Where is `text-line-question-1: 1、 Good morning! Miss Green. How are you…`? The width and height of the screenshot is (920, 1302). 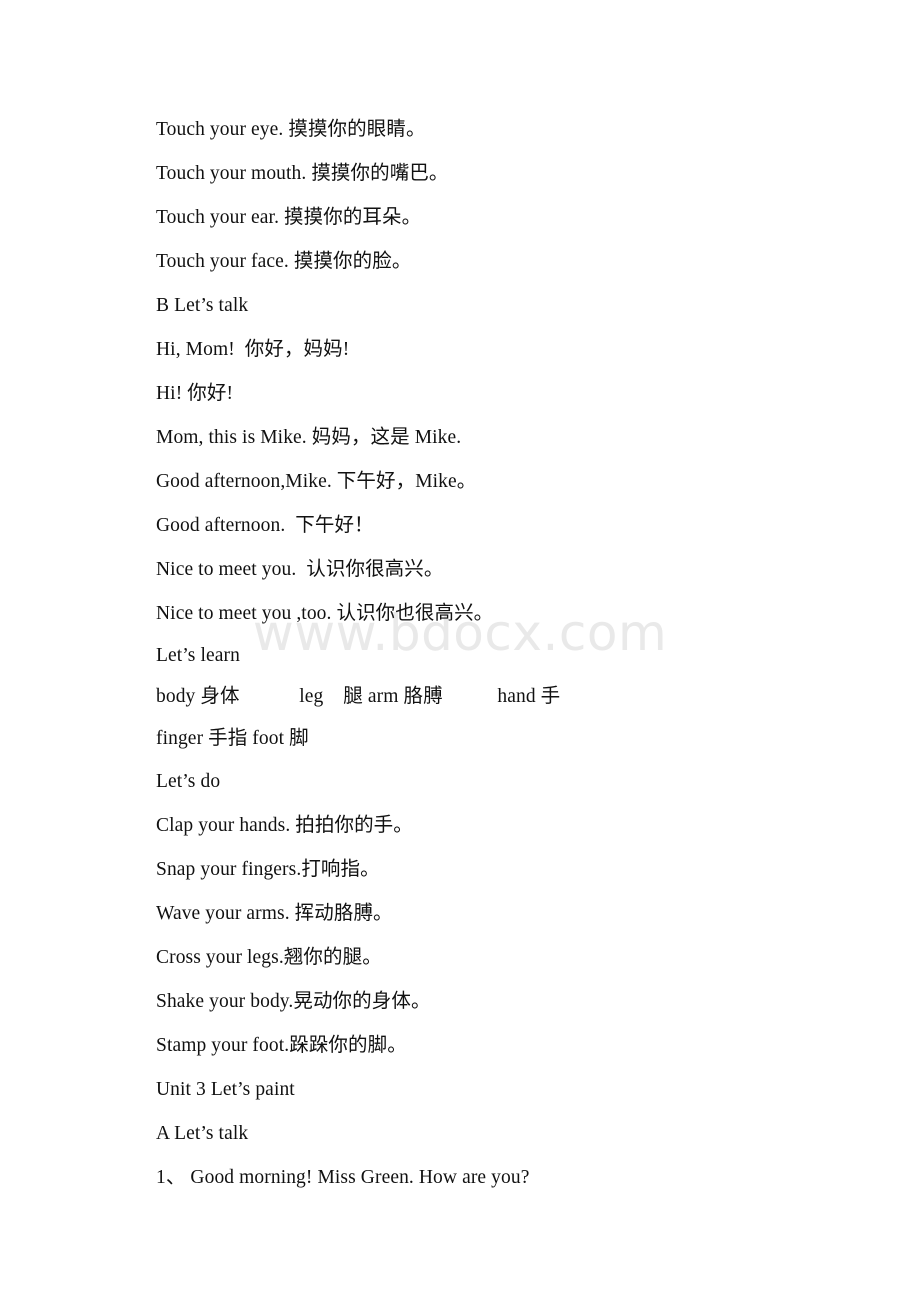 text-line-question-1: 1、 Good morning! Miss Green. How are you… is located at coordinates (343, 1177).